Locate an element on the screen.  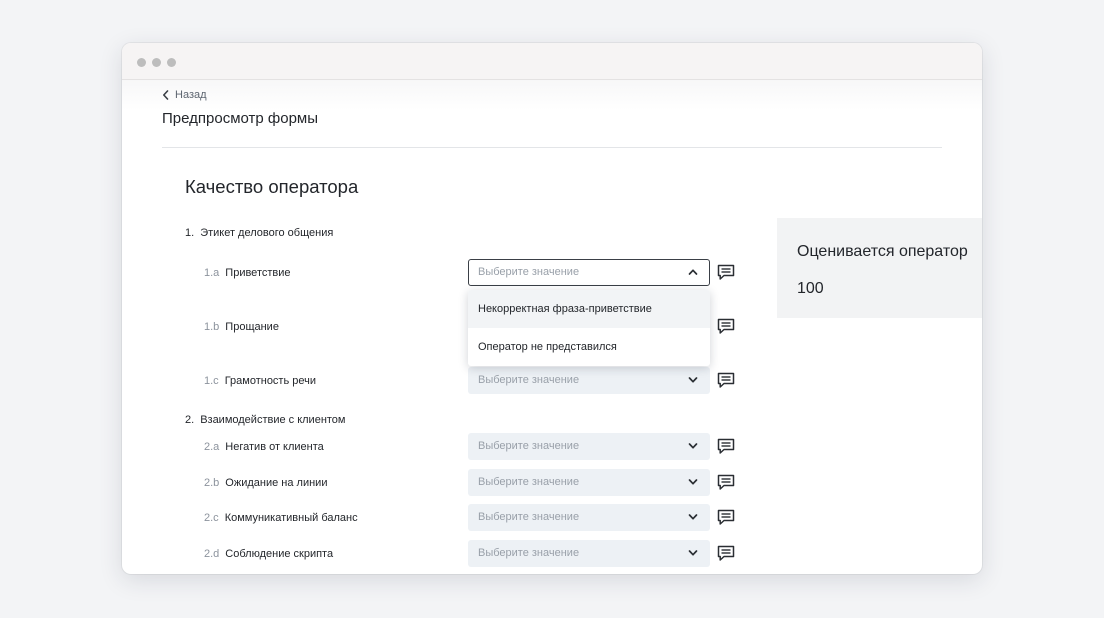
criterion-code: 2.c is located at coordinates (211, 518).